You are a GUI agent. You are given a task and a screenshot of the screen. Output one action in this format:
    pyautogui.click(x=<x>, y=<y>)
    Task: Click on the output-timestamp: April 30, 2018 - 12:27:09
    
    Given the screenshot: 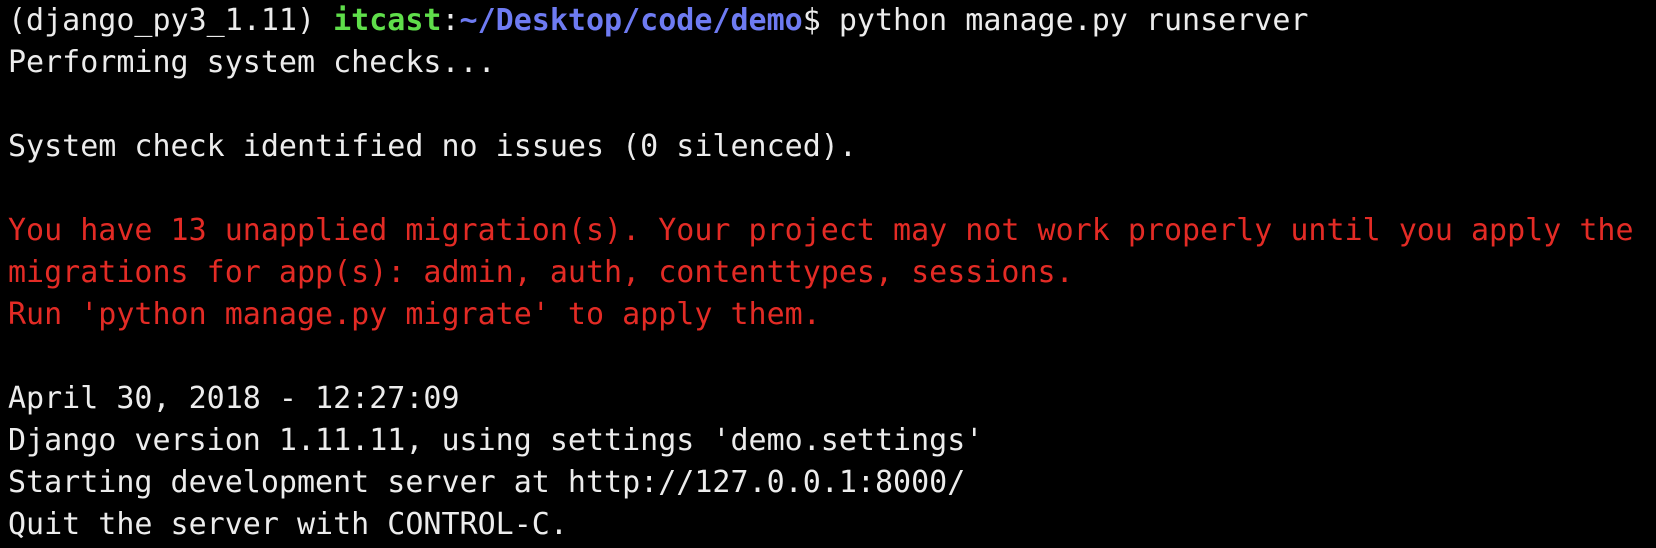 What is the action you would take?
    pyautogui.click(x=234, y=398)
    